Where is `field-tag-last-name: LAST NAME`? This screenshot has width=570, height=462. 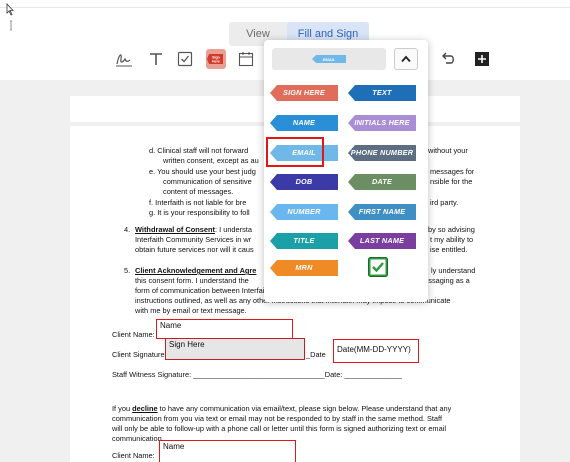 field-tag-last-name: LAST NAME is located at coordinates (382, 241).